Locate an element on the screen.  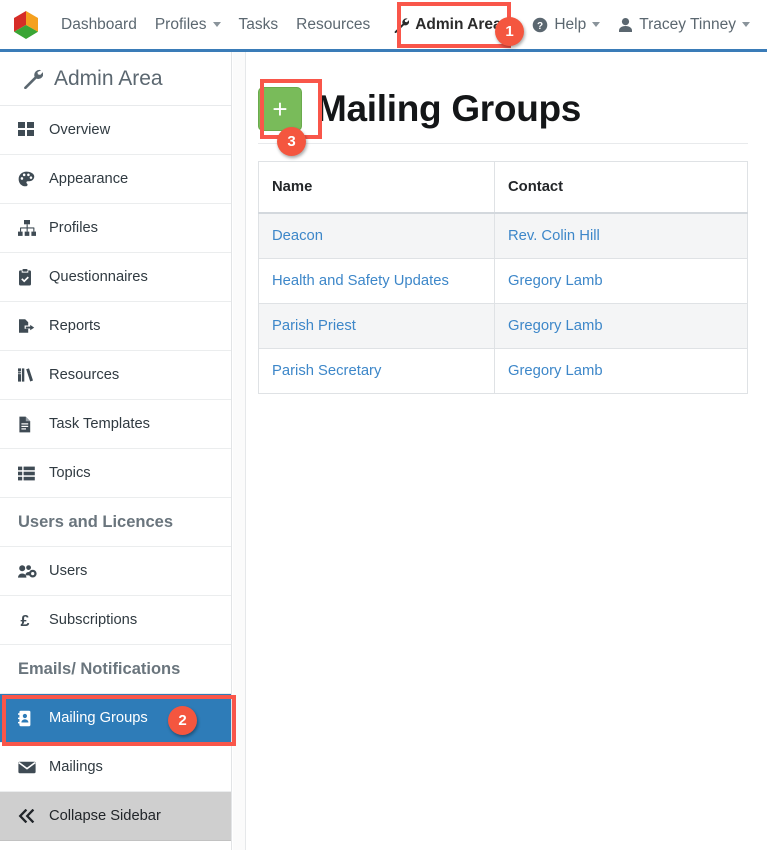
sidebar-item-label: Questionnaires is located at coordinates (98, 277).